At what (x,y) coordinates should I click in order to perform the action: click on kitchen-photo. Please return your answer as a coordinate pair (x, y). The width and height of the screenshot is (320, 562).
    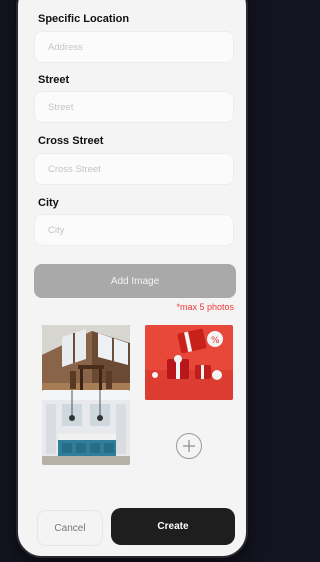
    Looking at the image, I should click on (86, 427).